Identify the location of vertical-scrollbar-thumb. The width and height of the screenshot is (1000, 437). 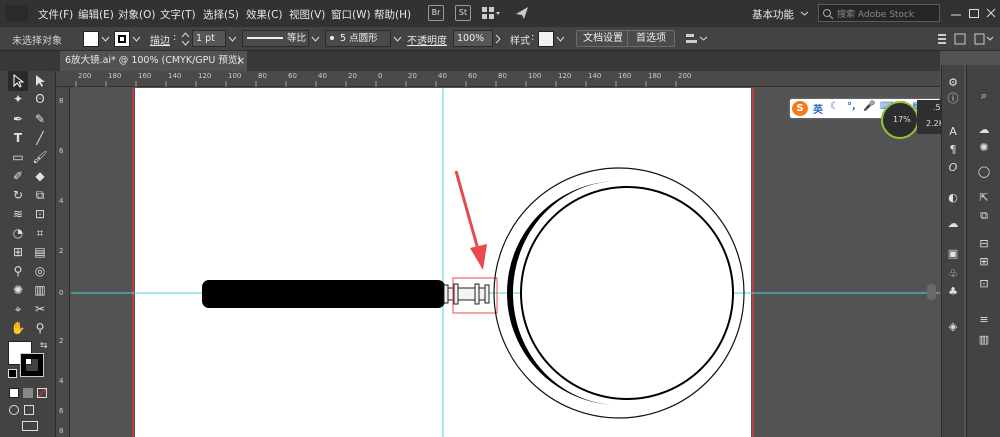
(931, 292).